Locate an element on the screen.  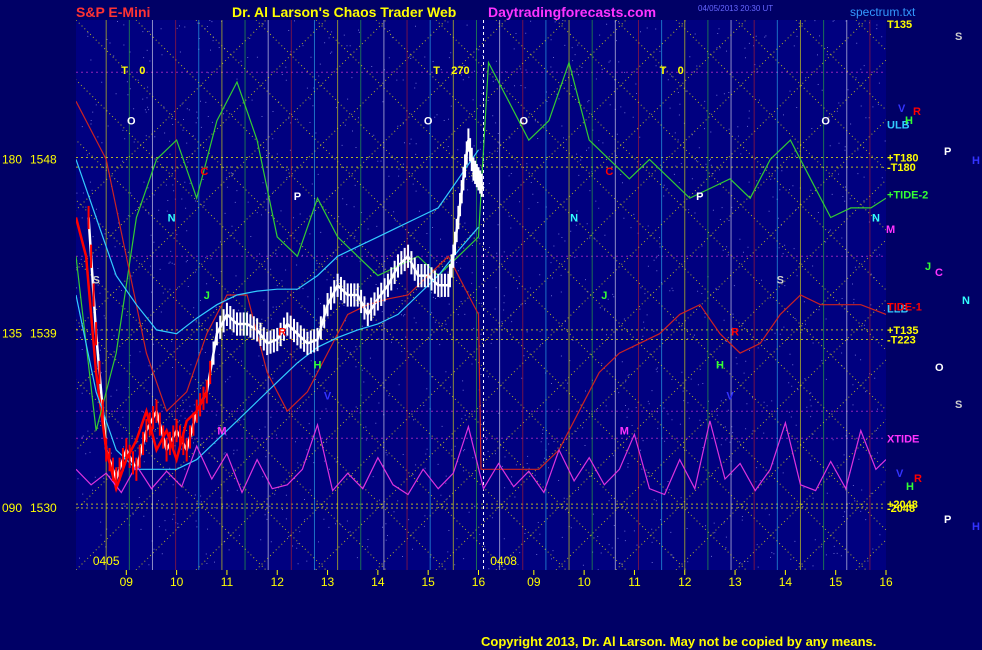
side-letter-J: J is located at coordinates (928, 267).